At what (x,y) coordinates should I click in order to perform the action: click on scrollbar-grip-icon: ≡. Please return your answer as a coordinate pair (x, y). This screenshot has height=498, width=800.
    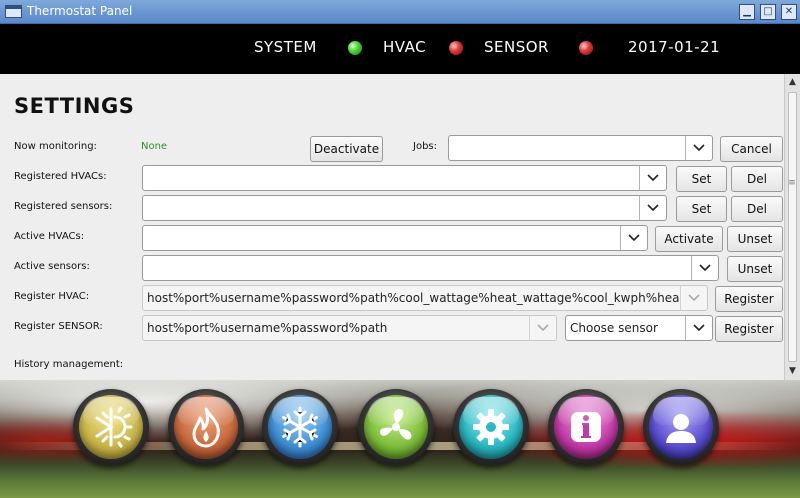
    Looking at the image, I should click on (792, 183).